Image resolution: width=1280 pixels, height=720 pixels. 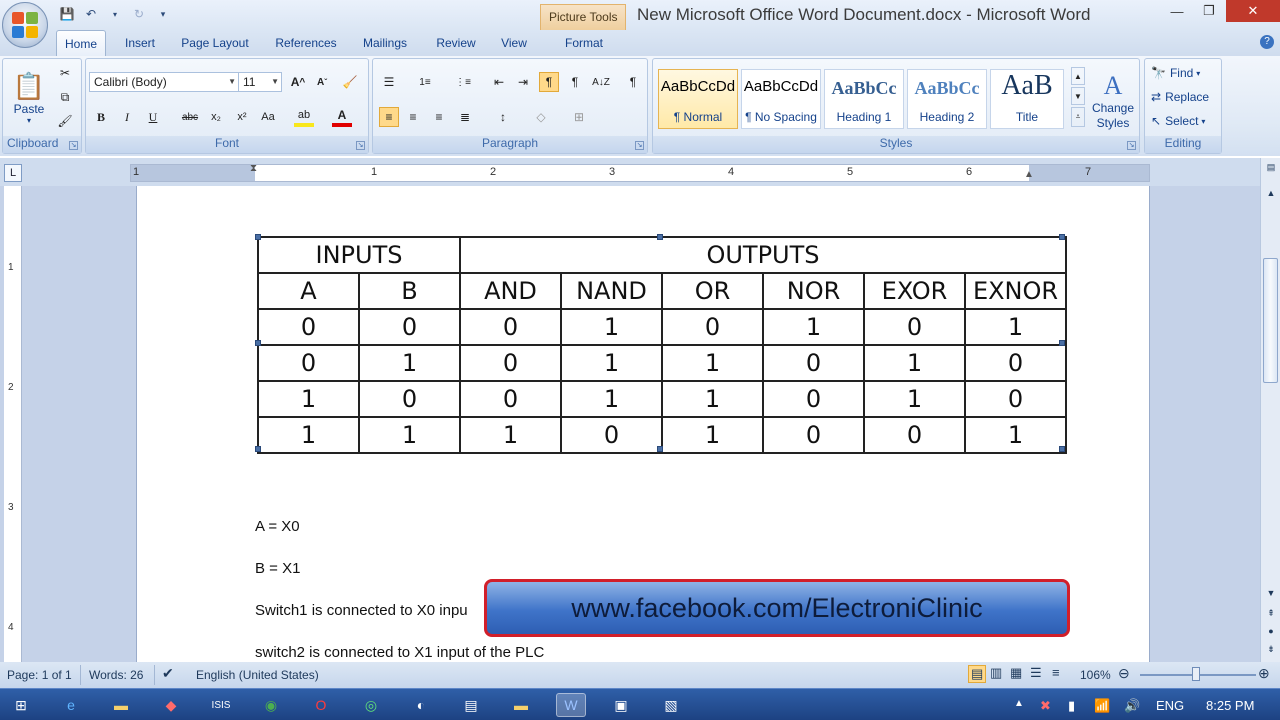 What do you see at coordinates (514, 43) in the screenshot?
I see `tab-view: View` at bounding box center [514, 43].